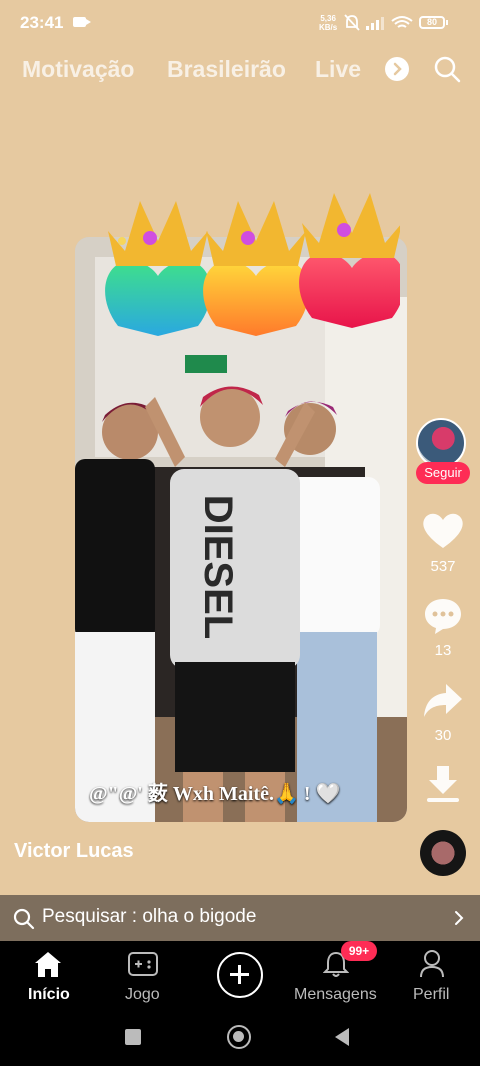 The width and height of the screenshot is (480, 1066). I want to click on status-time: 23:41, so click(42, 22).